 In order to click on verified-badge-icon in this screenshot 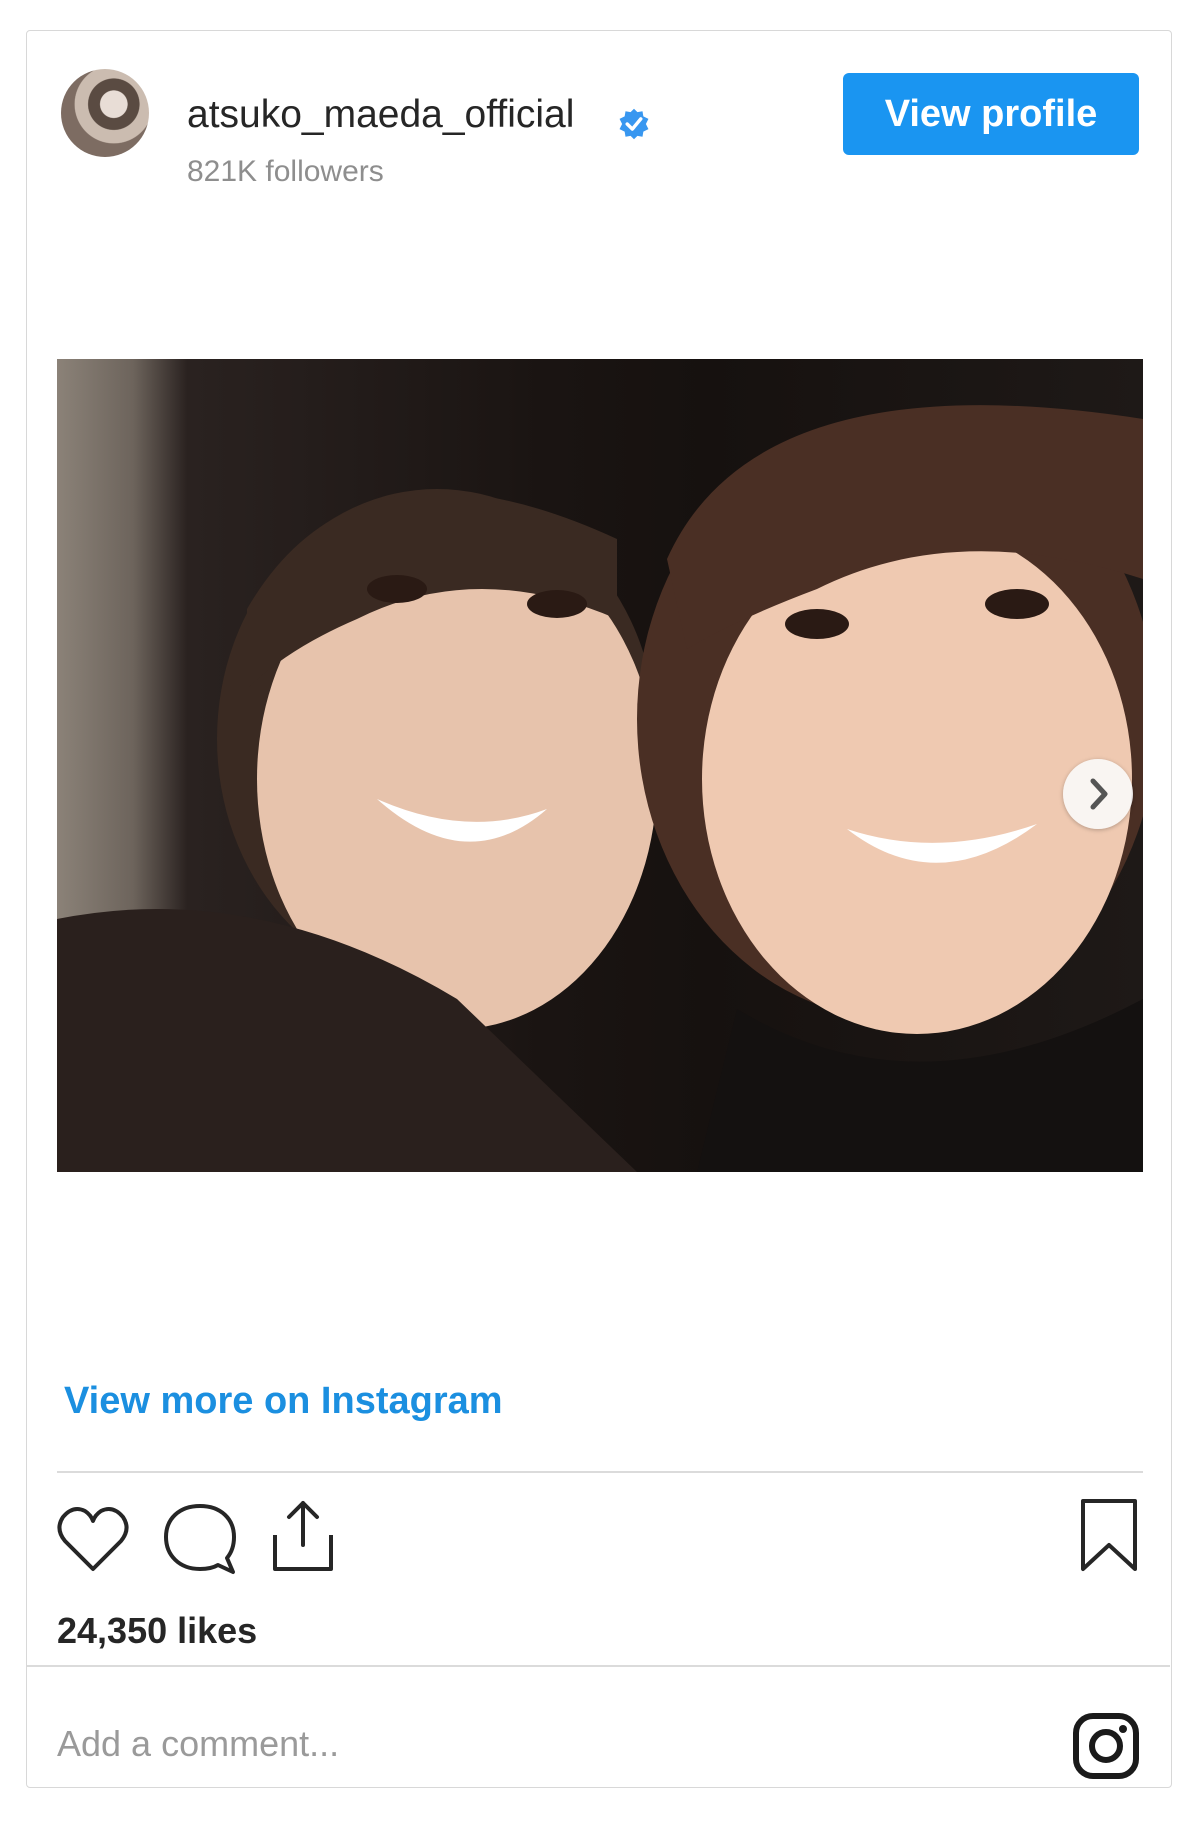, I will do `click(634, 124)`.